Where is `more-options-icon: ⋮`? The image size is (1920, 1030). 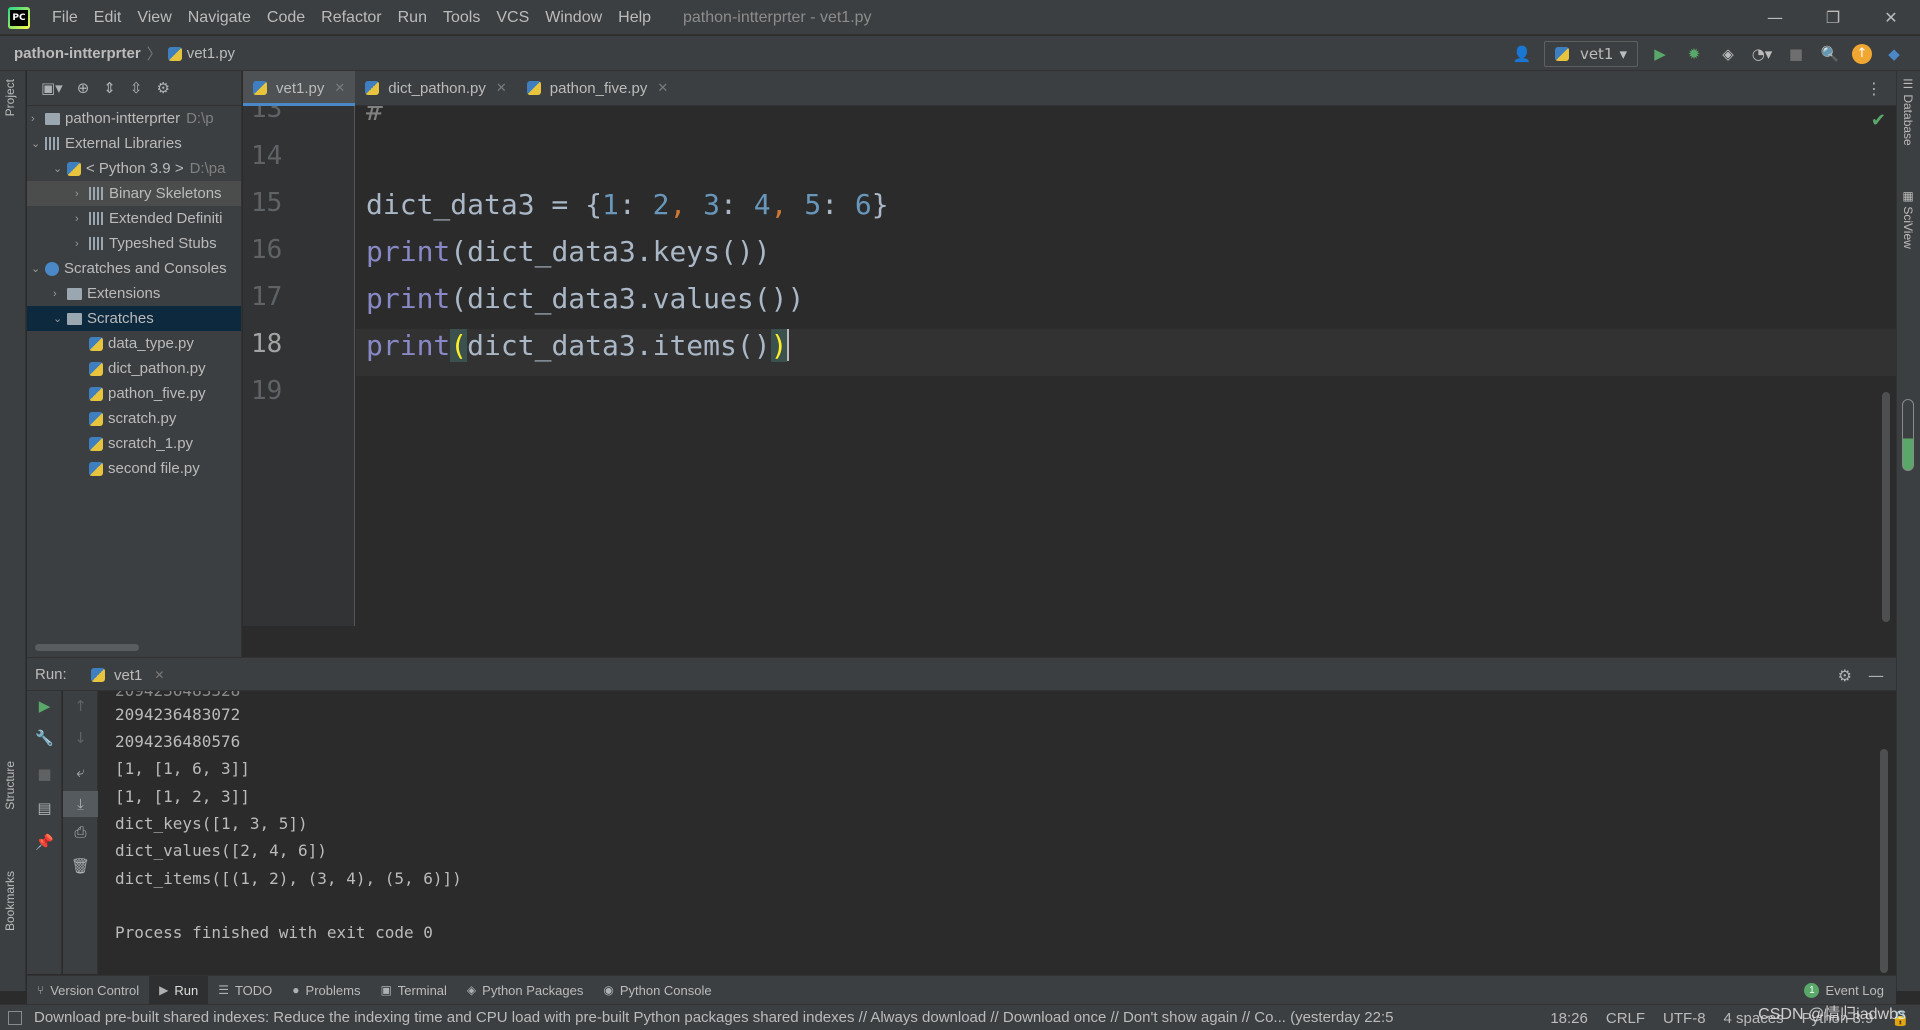 more-options-icon: ⋮ is located at coordinates (1874, 88).